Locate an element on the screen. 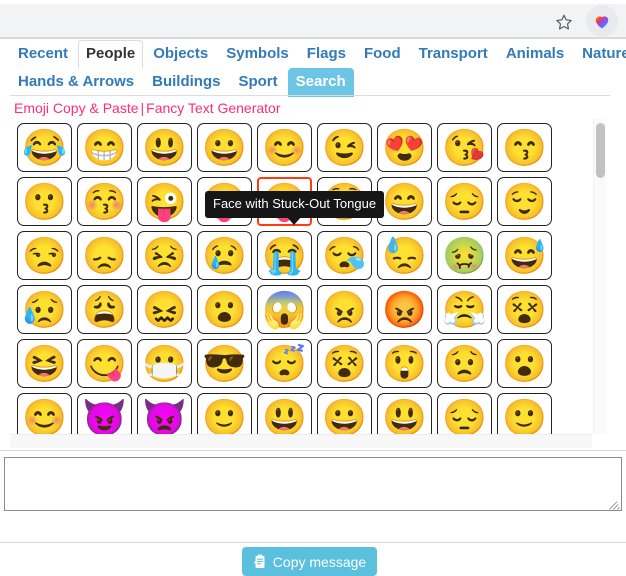 Image resolution: width=626 pixels, height=576 pixels. emoji-cell: 🤢 is located at coordinates (464, 255).